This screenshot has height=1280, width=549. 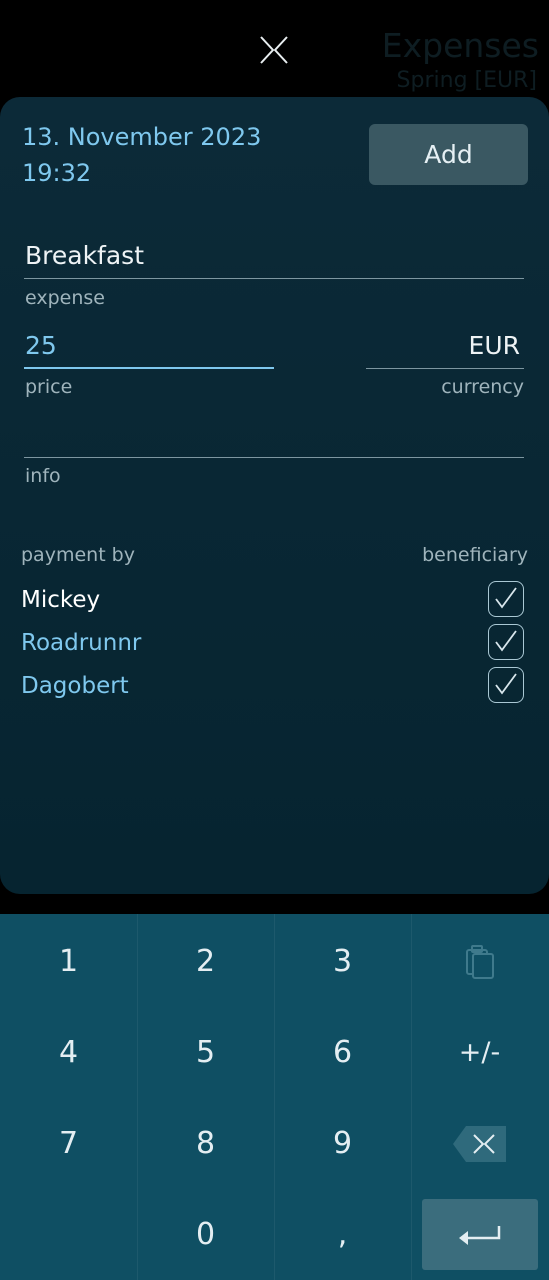 I want to click on time-picker: 19:32, so click(x=56, y=173).